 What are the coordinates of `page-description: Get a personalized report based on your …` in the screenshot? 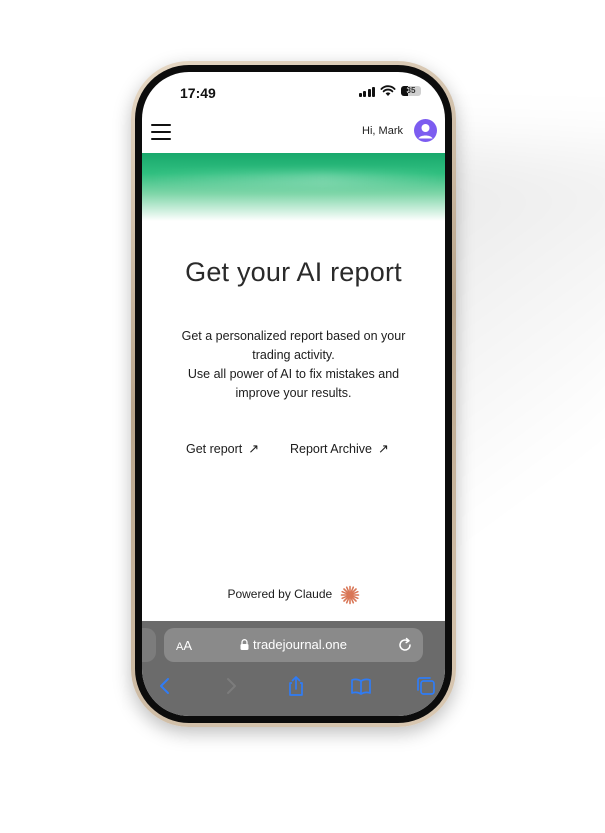 It's located at (293, 365).